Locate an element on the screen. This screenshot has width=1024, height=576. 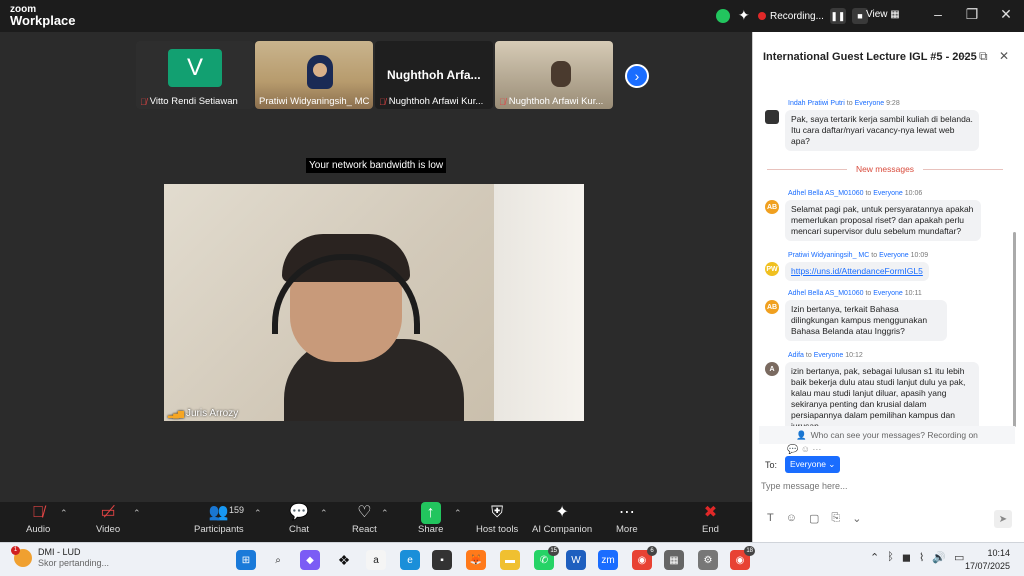
amazon-icon: a is located at coordinates (376, 560).